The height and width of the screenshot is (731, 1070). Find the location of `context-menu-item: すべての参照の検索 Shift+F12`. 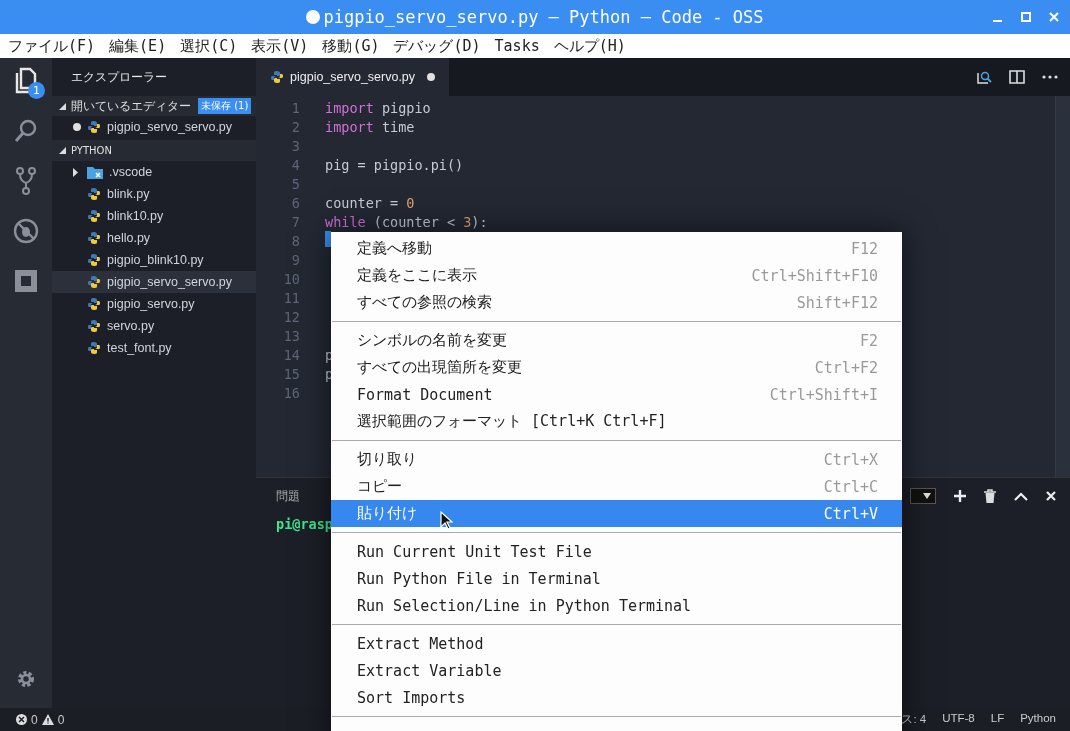

context-menu-item: すべての参照の検索 Shift+F12 is located at coordinates (616, 302).